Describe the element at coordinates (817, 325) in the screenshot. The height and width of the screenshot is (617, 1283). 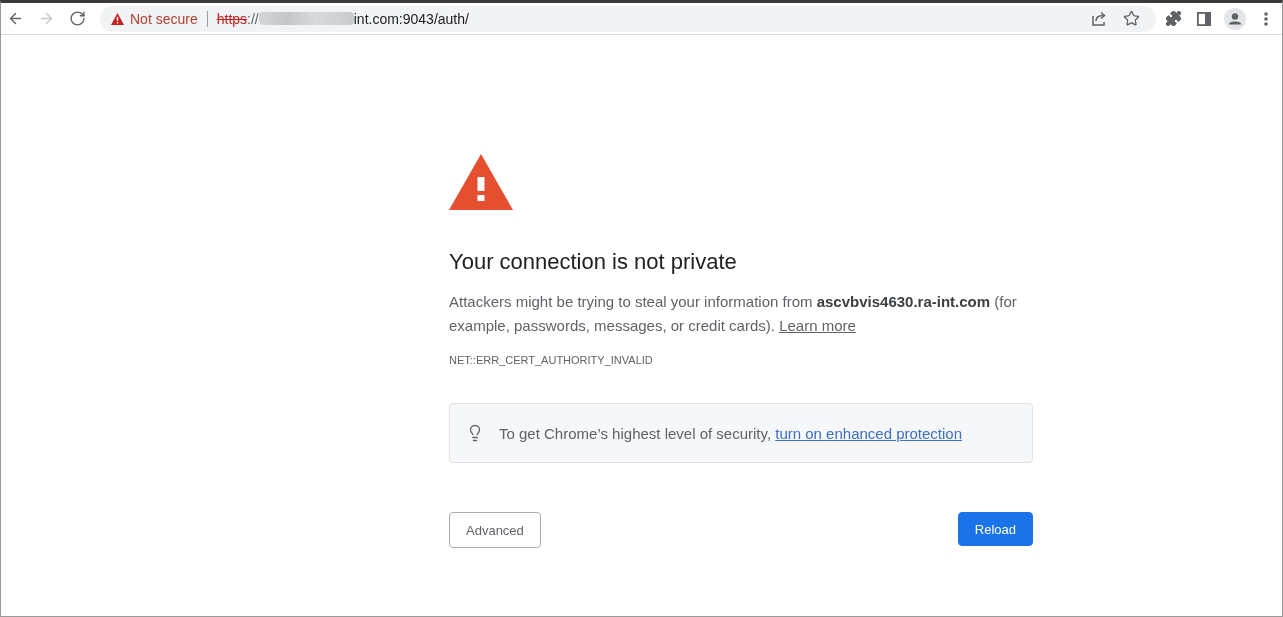
I see `learn-more-link: Learn more` at that location.